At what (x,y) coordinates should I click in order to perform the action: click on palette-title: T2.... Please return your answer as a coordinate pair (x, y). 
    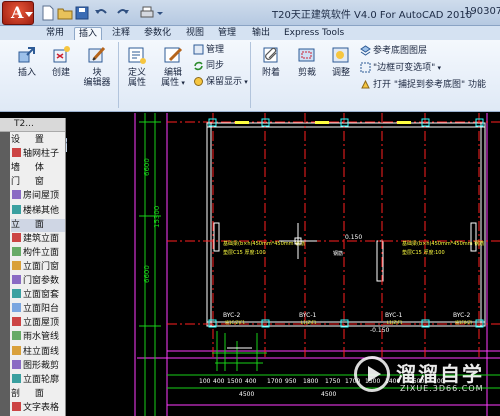
    Looking at the image, I should click on (24, 124).